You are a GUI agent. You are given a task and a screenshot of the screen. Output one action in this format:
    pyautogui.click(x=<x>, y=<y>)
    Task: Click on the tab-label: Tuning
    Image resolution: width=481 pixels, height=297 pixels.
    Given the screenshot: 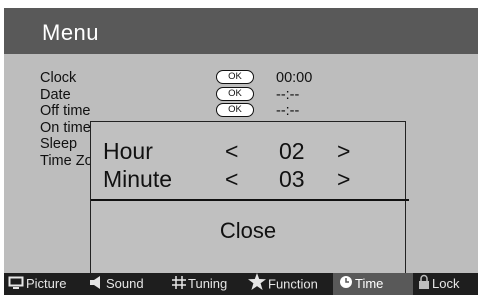 What is the action you would take?
    pyautogui.click(x=208, y=283)
    